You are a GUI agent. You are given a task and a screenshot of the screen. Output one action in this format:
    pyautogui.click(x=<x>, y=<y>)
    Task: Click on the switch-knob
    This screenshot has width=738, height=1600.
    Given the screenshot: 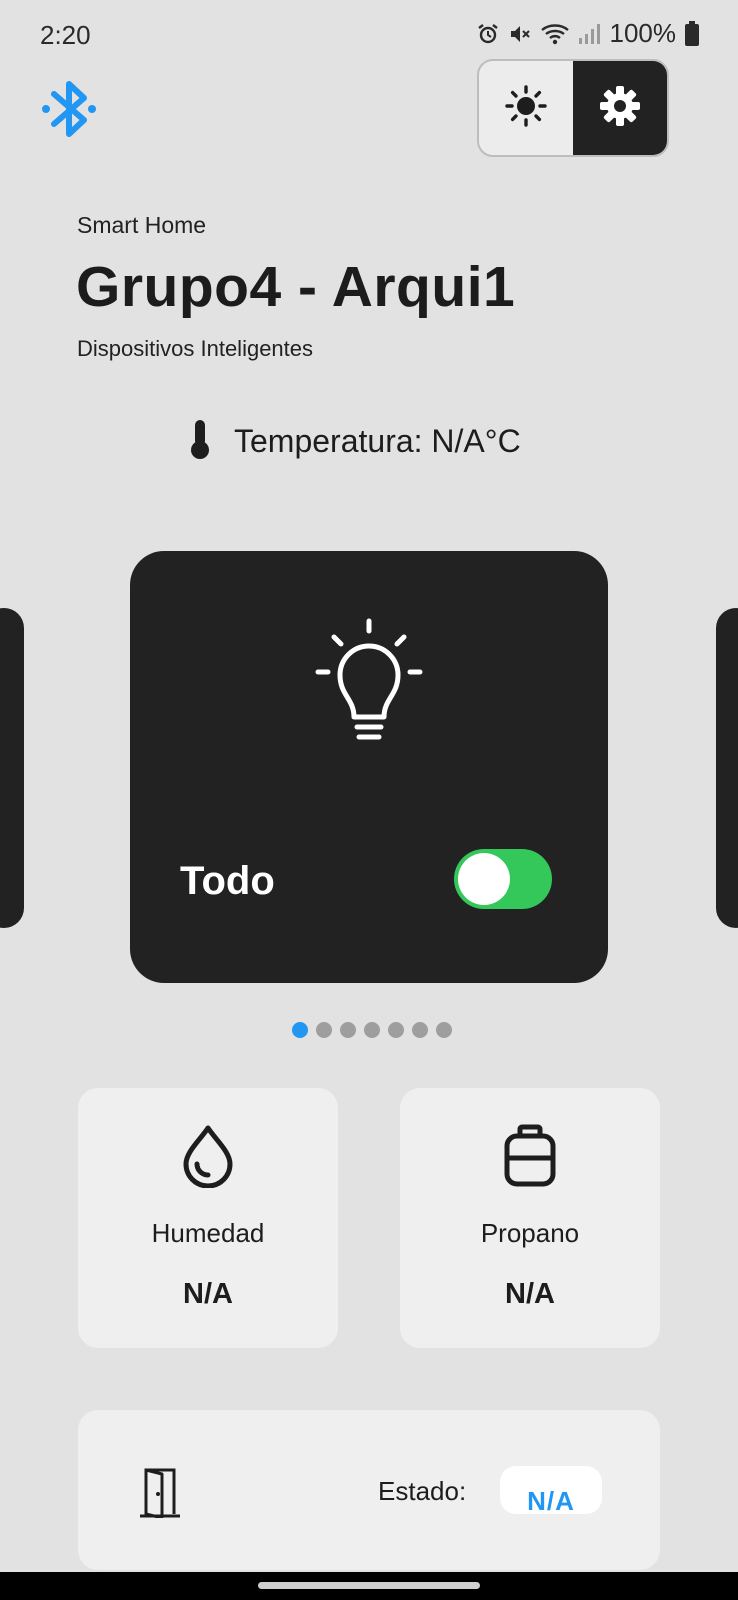 What is the action you would take?
    pyautogui.click(x=484, y=879)
    